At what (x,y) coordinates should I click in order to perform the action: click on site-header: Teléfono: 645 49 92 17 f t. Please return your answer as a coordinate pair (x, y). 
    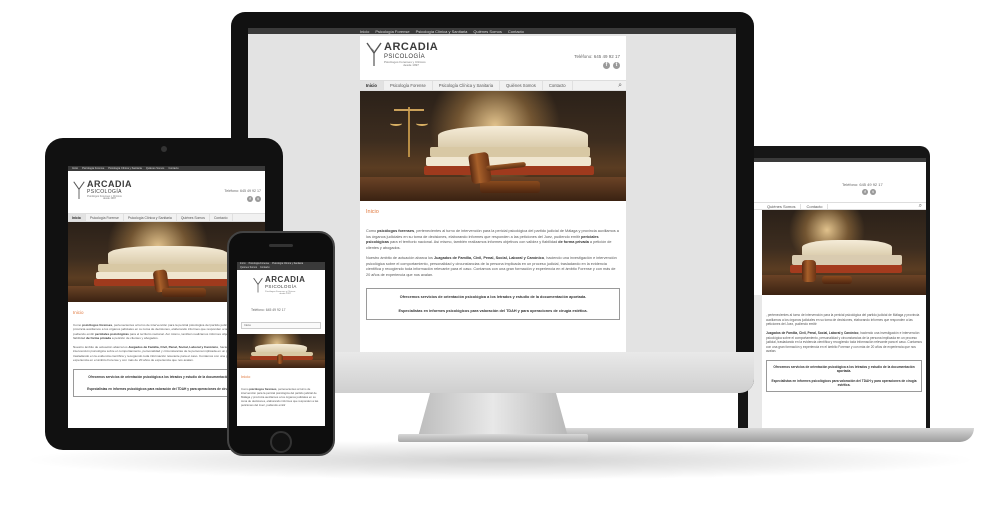
    Looking at the image, I should click on (837, 182).